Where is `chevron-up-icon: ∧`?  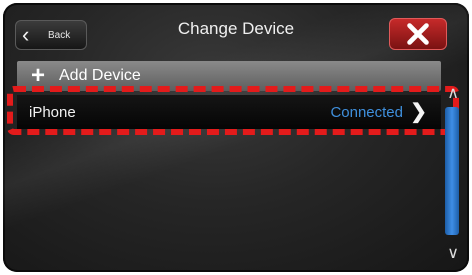 chevron-up-icon: ∧ is located at coordinates (453, 93).